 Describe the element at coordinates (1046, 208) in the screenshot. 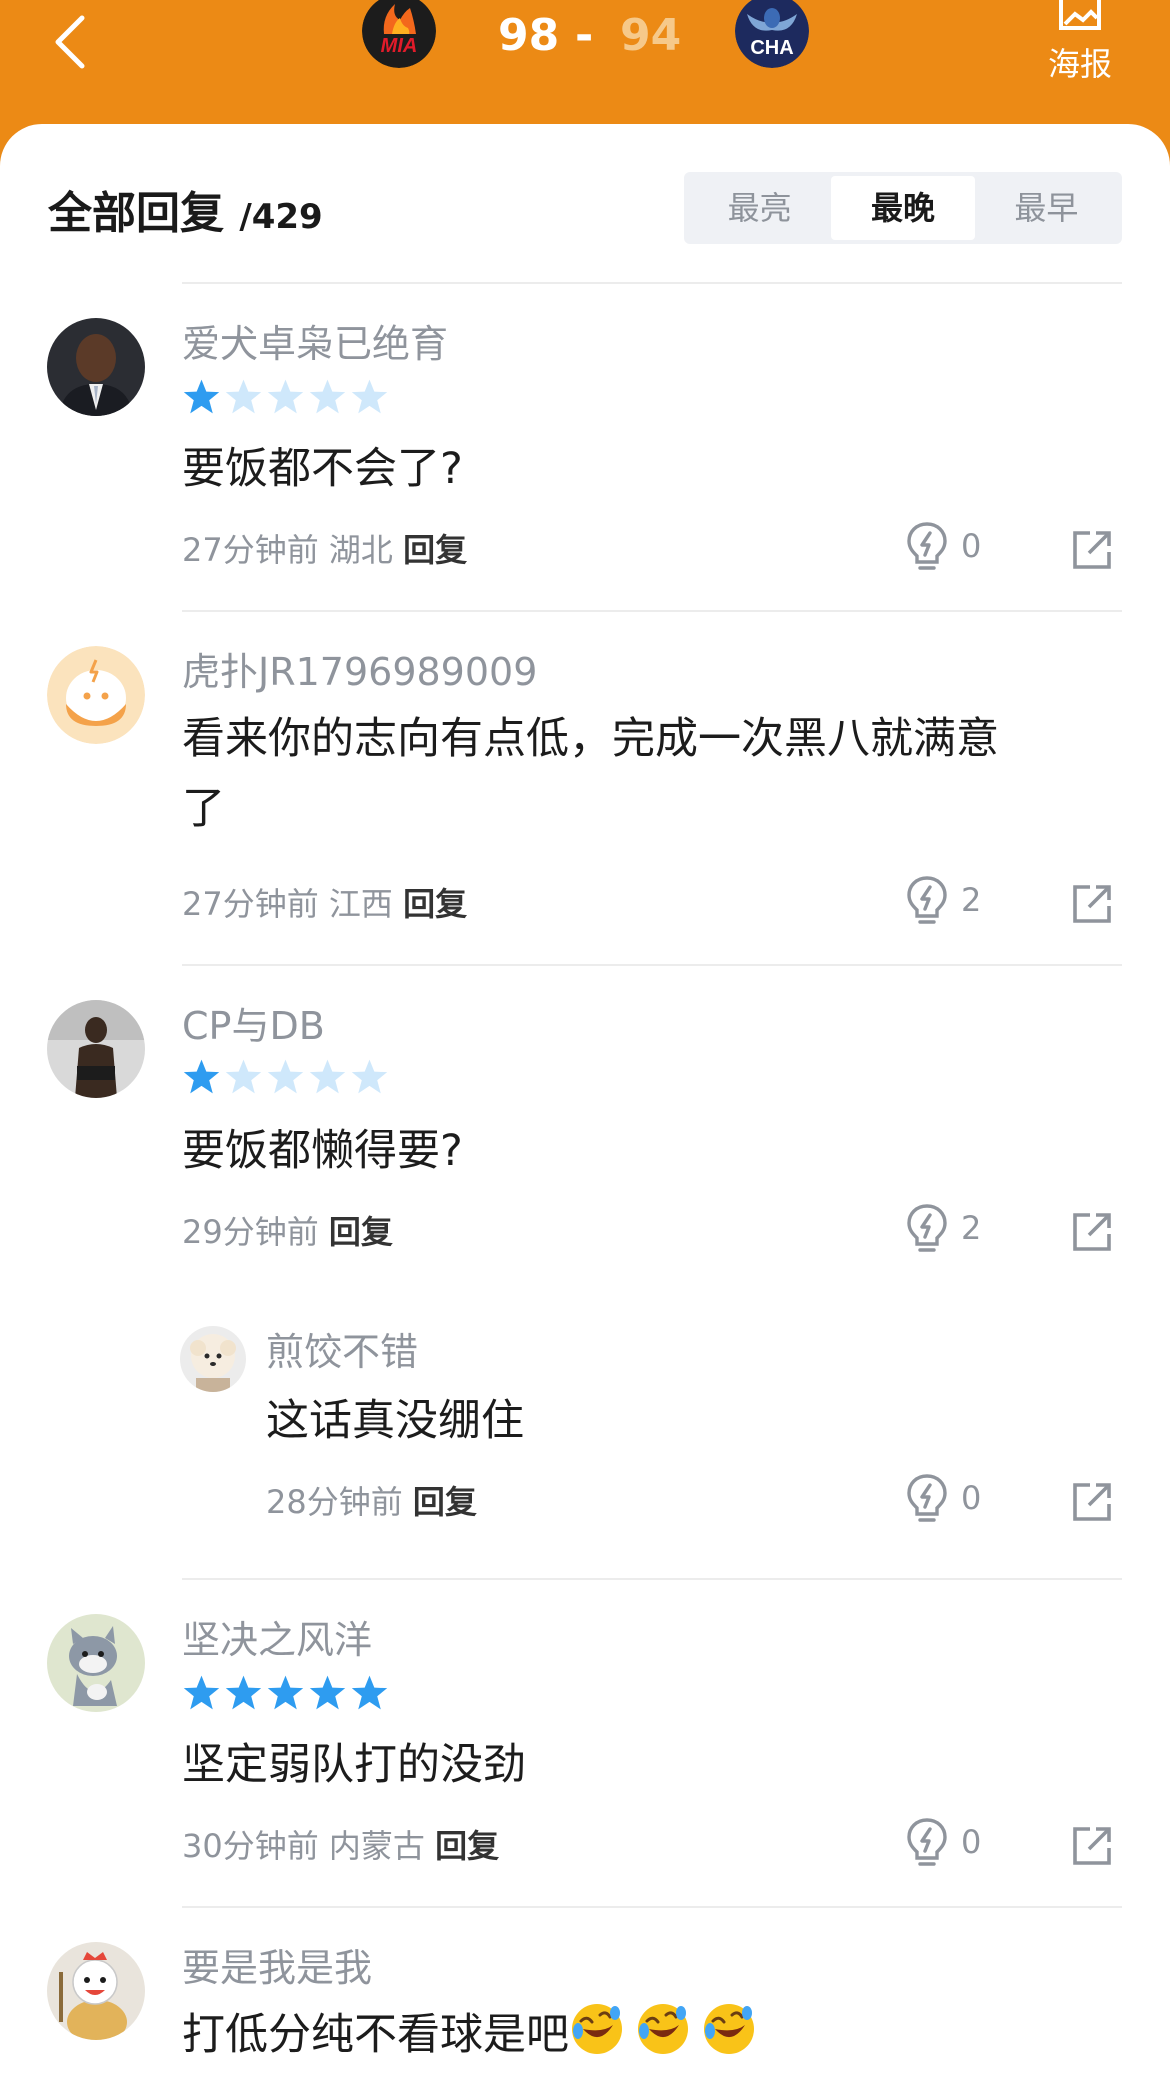

I see `tab-oldest: 最早` at that location.